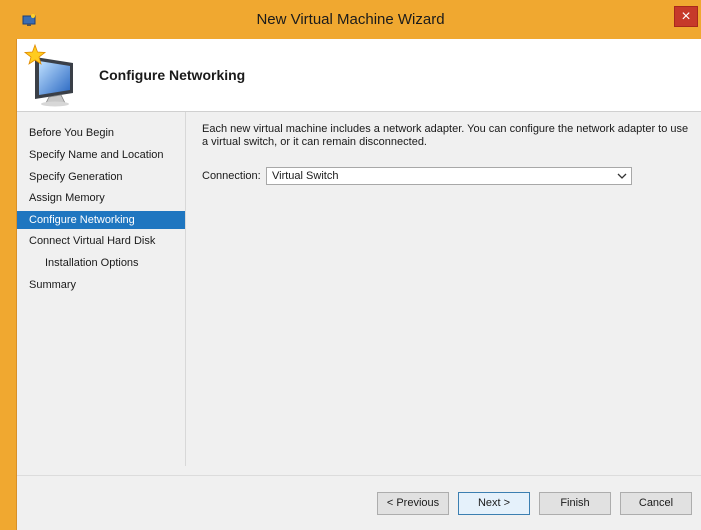 The height and width of the screenshot is (530, 701). Describe the element at coordinates (305, 176) in the screenshot. I see `connection-selected-value: Virtual Switch` at that location.